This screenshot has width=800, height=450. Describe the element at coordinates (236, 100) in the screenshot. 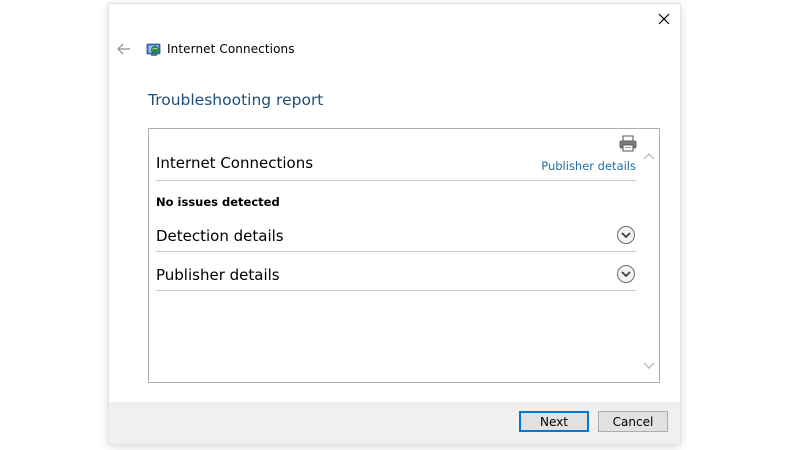

I see `page-title: Troubleshooting report` at that location.